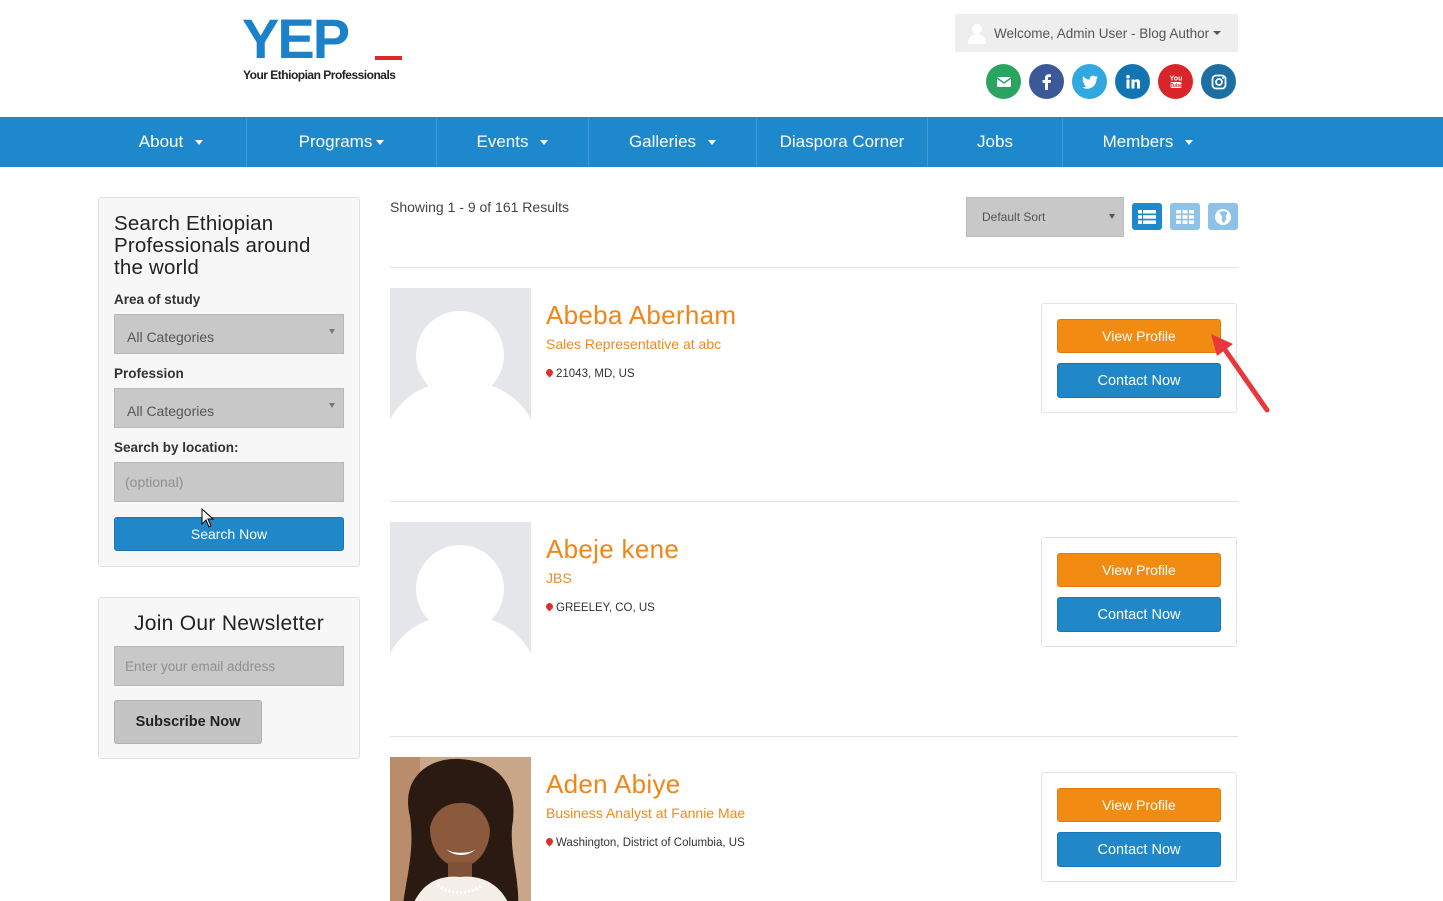 The image size is (1443, 901). Describe the element at coordinates (157, 299) in the screenshot. I see `area-of-study-label: Area of study` at that location.